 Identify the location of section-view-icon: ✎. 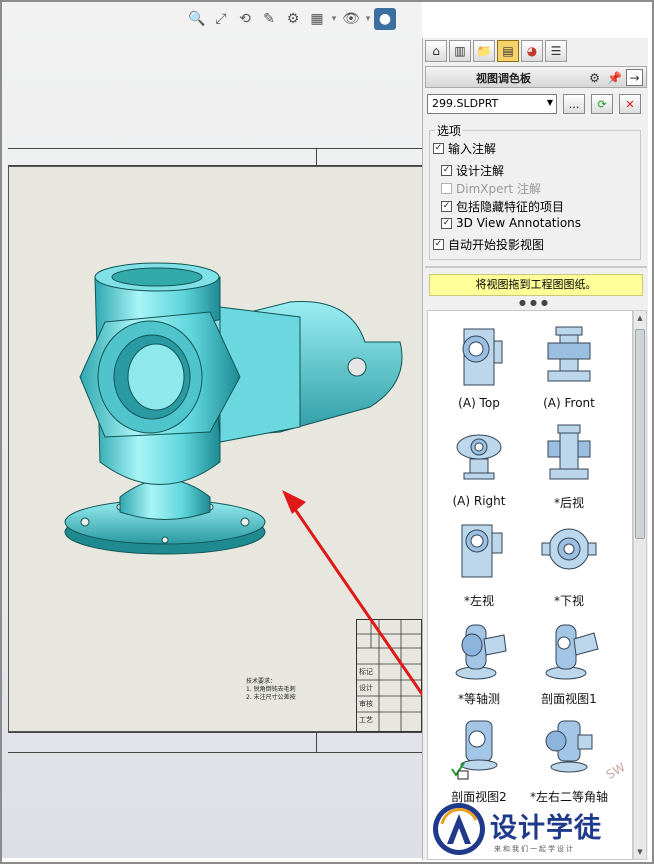
(269, 19).